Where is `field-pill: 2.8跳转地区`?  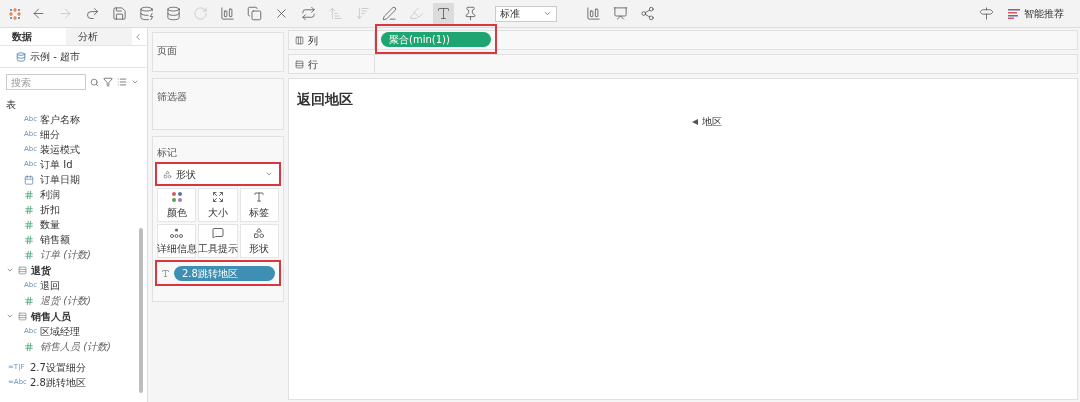
field-pill: 2.8跳转地区 is located at coordinates (224, 273).